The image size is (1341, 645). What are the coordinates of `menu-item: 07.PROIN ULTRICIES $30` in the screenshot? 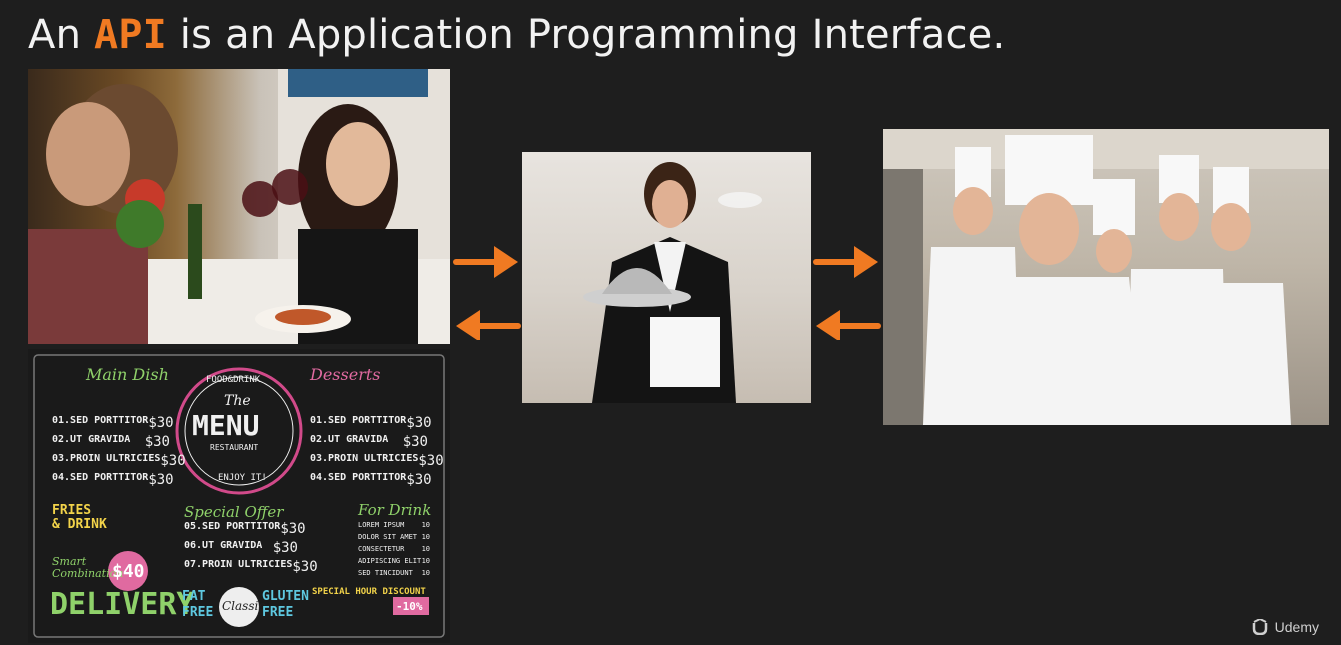 It's located at (251, 567).